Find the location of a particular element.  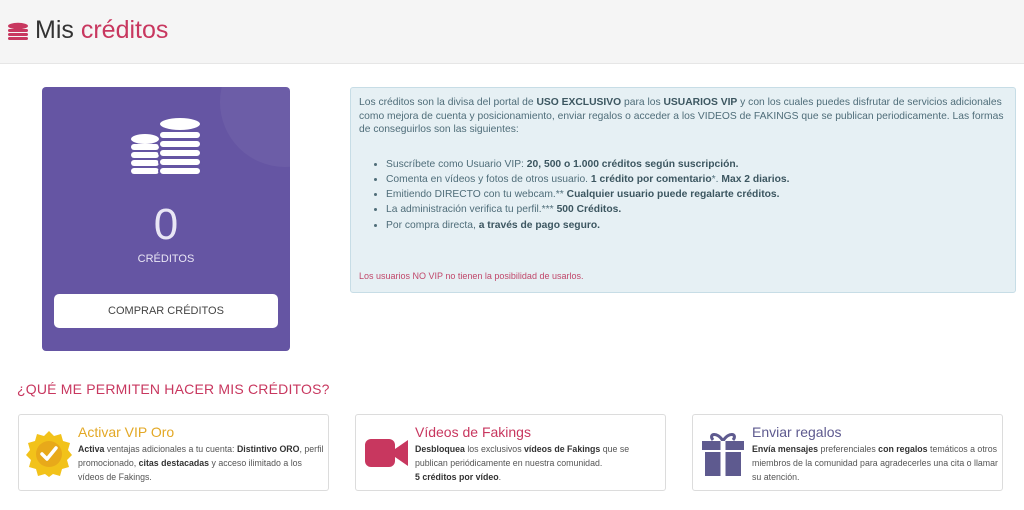

page-header: Mis créditos is located at coordinates (512, 32).